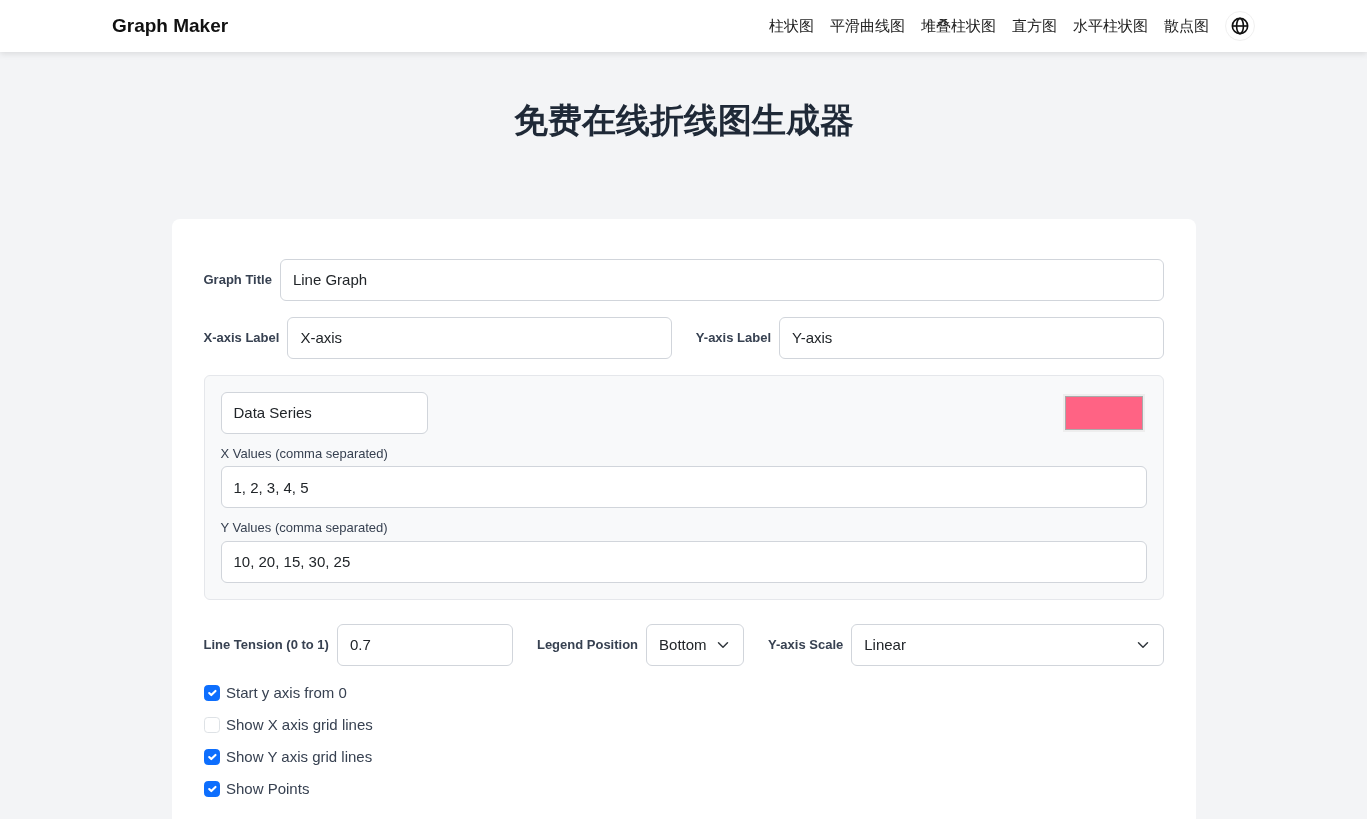  I want to click on nav-link: 平滑曲线图, so click(867, 26).